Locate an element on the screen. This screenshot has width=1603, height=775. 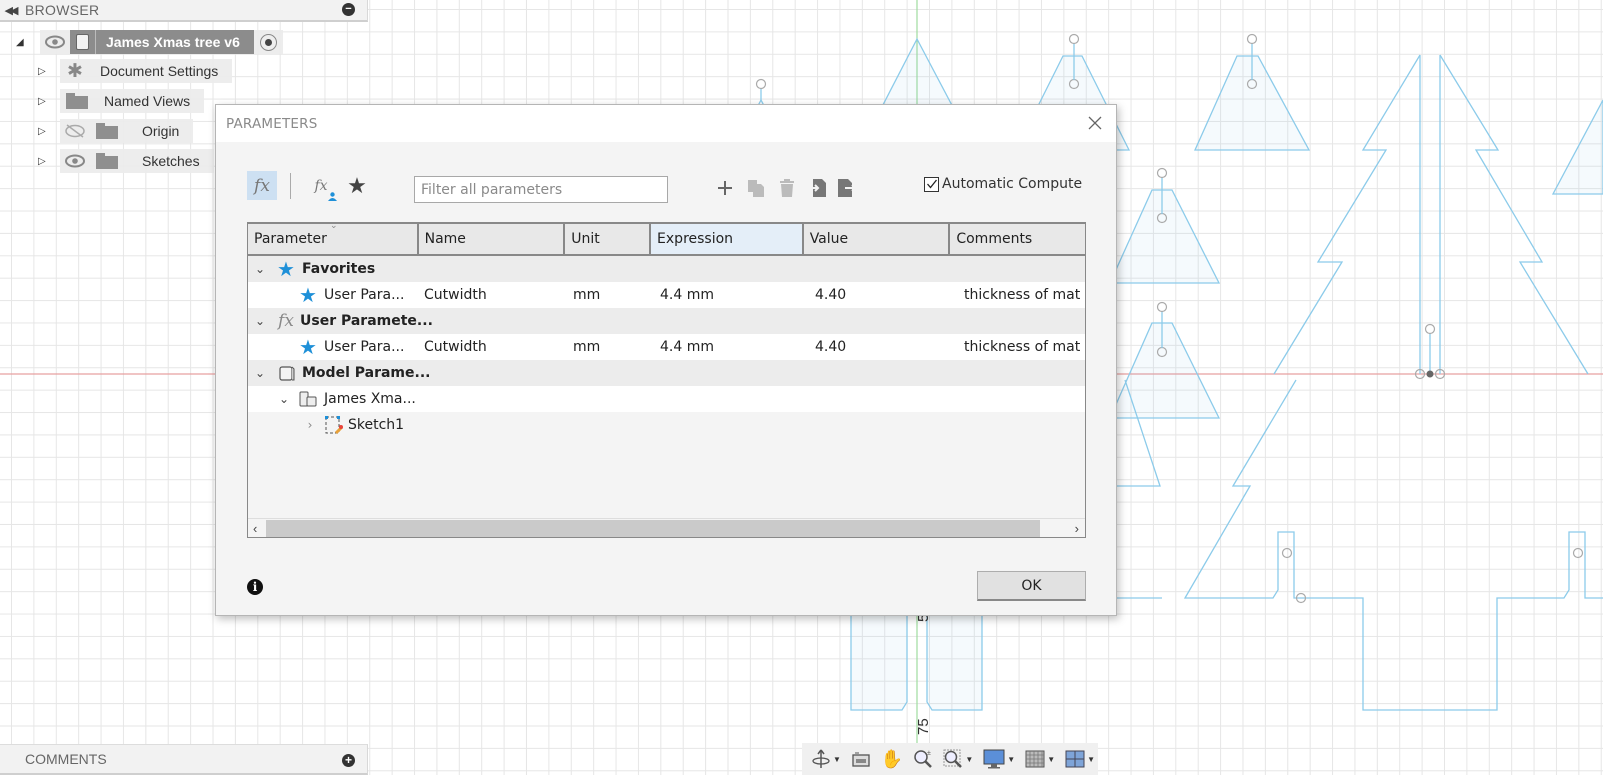
ok-button: OK is located at coordinates (1031, 586).